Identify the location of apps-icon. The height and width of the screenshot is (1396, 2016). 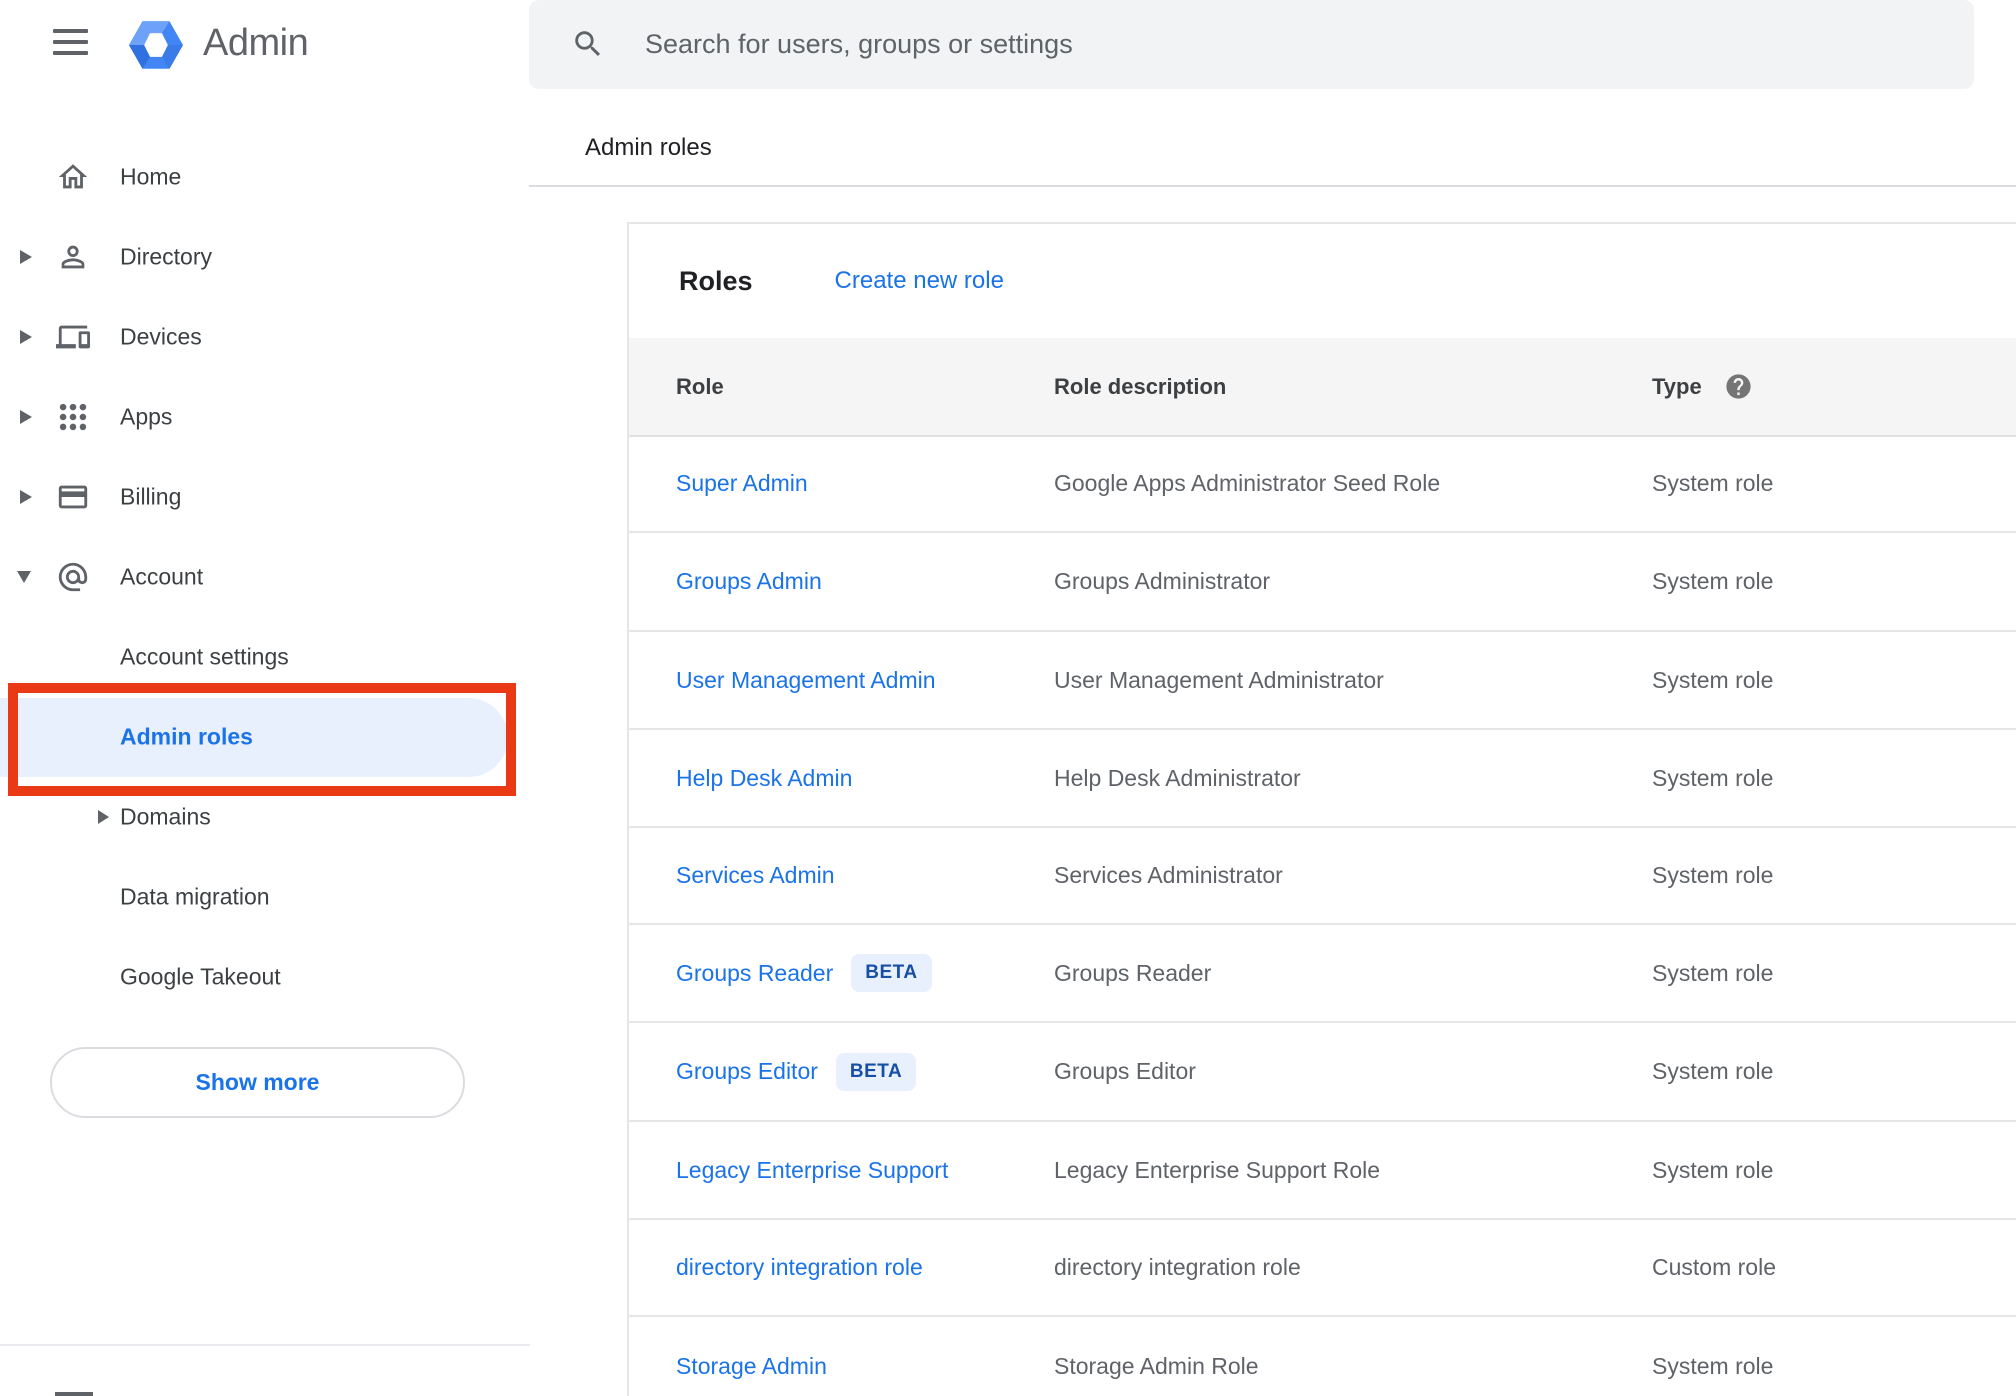
(73, 417).